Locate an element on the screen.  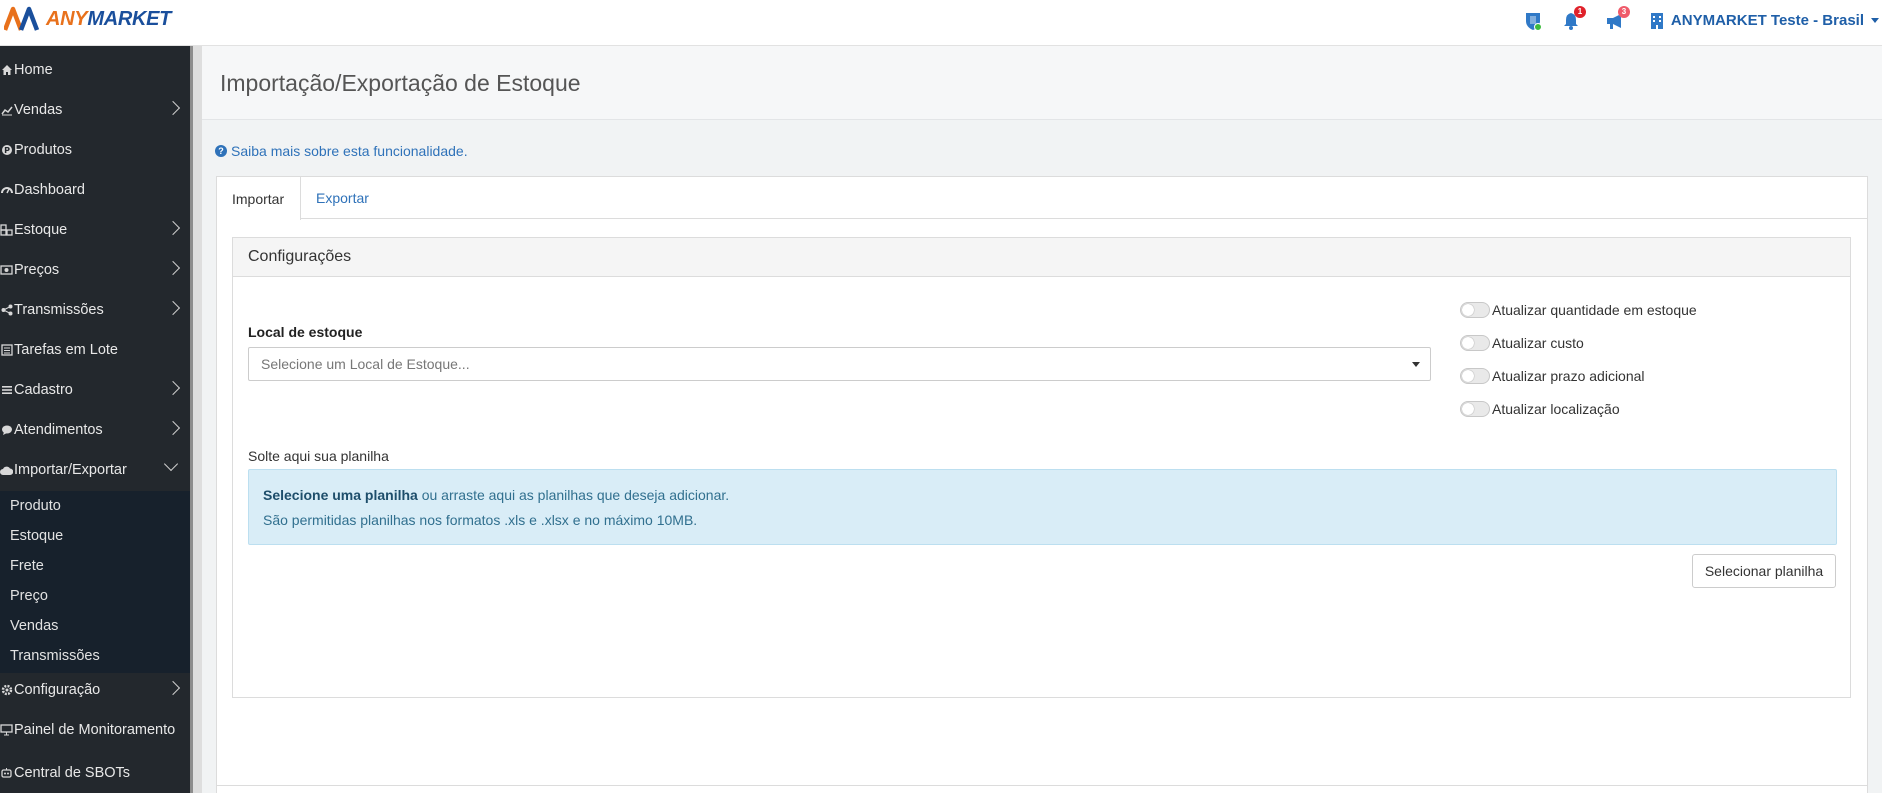
chevron-down-icon is located at coordinates (171, 464).